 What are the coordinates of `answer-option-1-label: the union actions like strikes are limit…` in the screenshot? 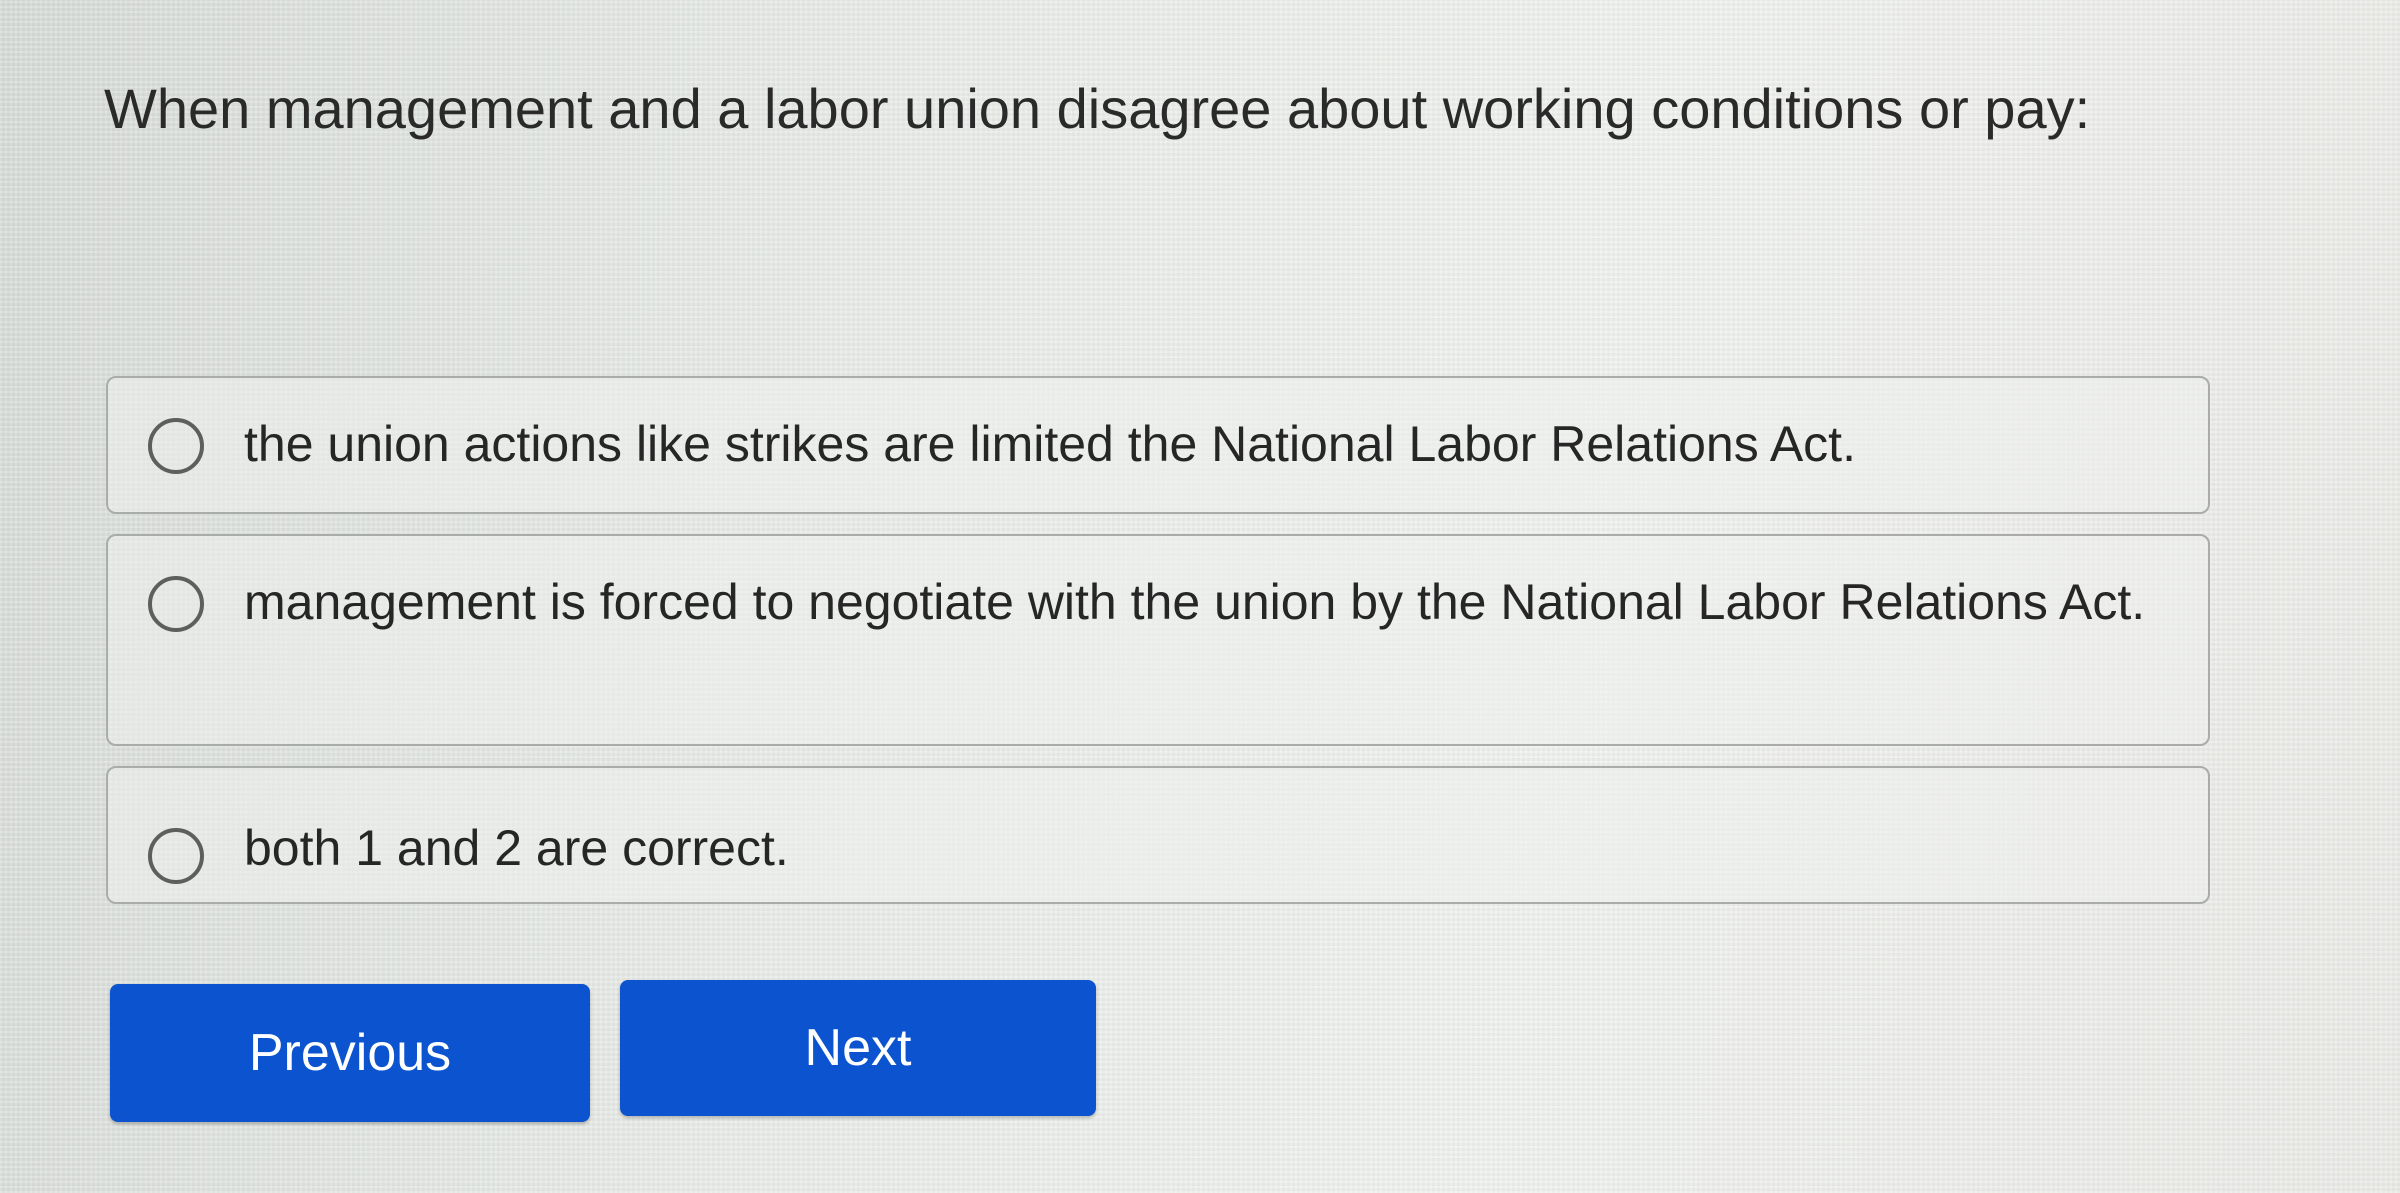 It's located at (1050, 444).